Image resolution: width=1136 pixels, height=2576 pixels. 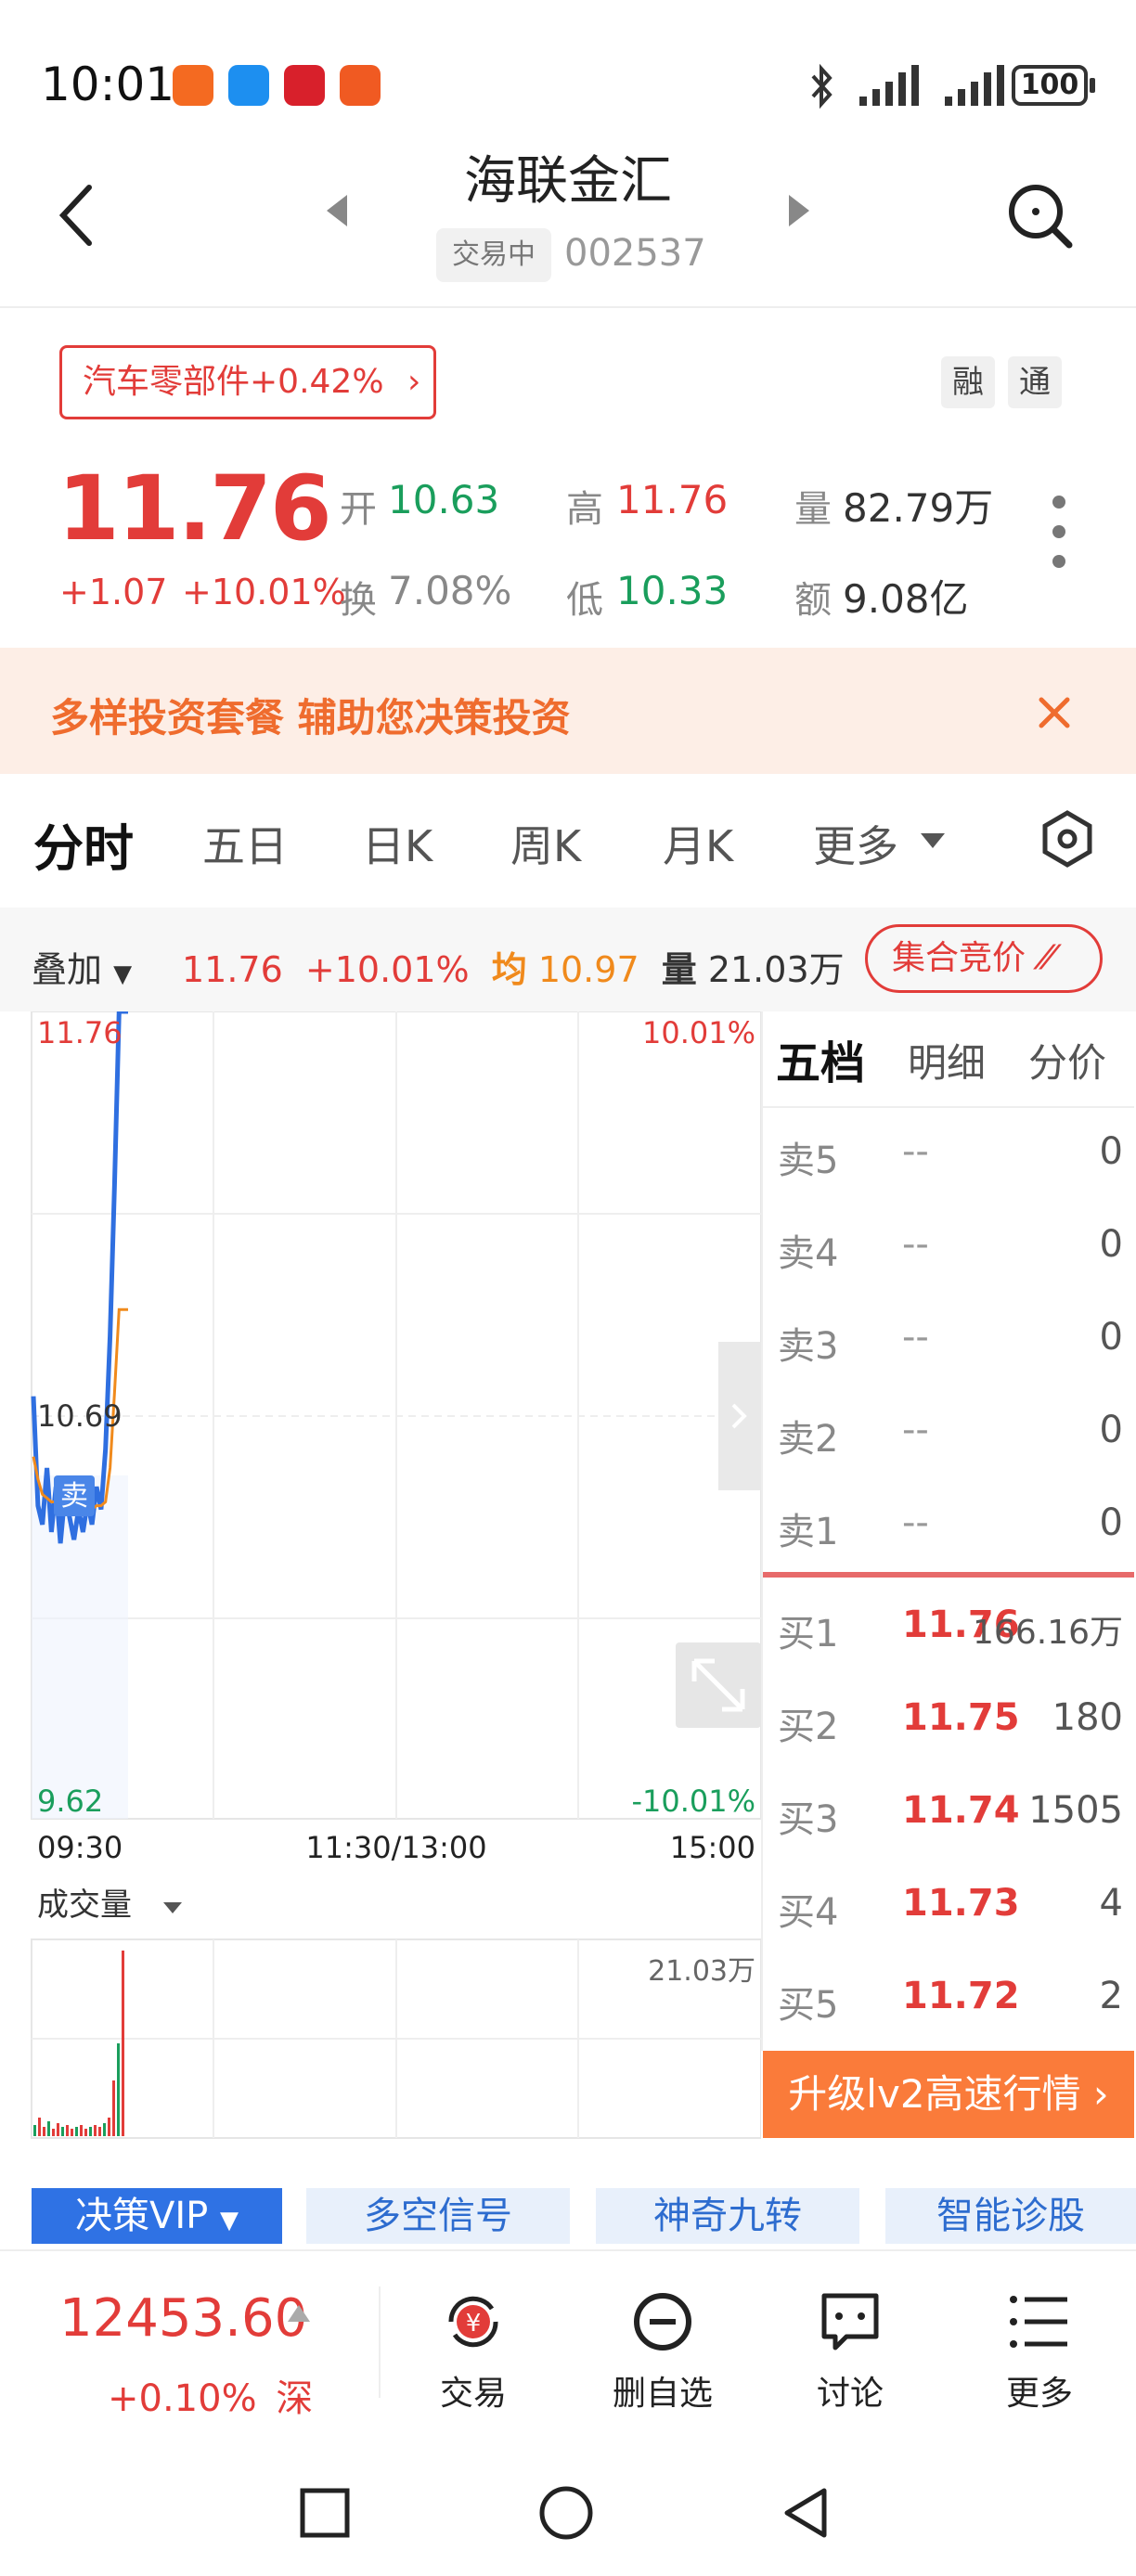 I want to click on overlay-dropdown: 叠加 ▼, so click(x=82, y=966).